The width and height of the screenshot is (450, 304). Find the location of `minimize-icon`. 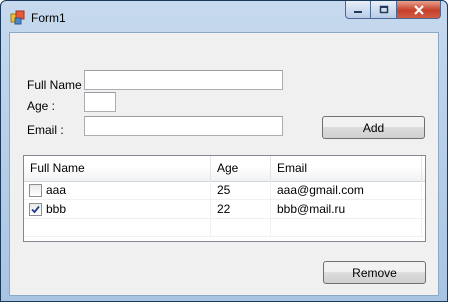

minimize-icon is located at coordinates (358, 11).